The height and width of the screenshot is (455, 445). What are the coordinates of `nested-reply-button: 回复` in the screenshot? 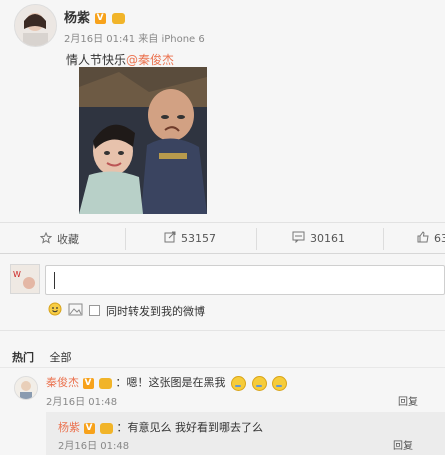 It's located at (403, 444).